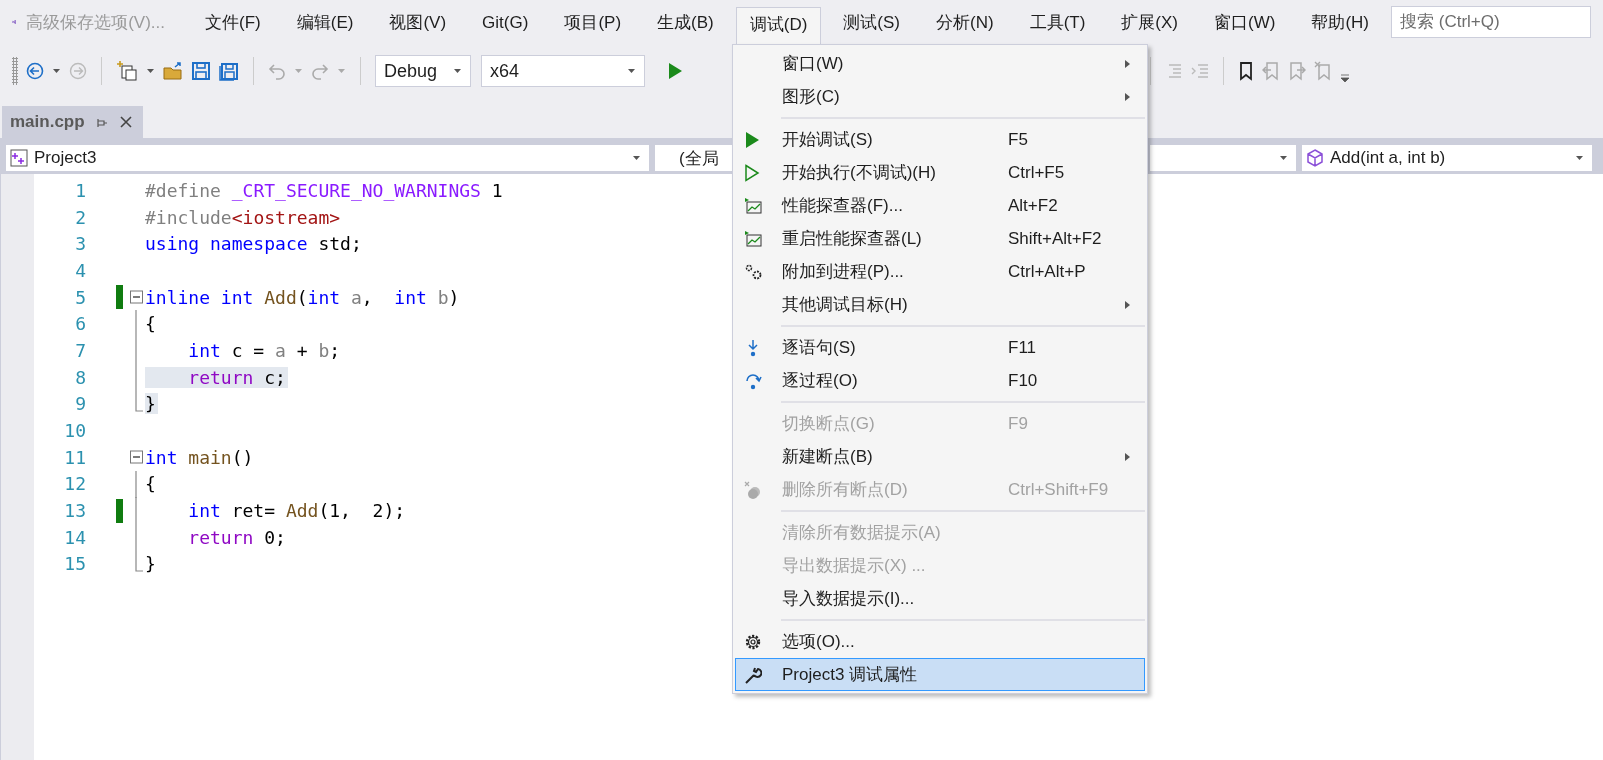 This screenshot has height=760, width=1603. What do you see at coordinates (173, 71) in the screenshot?
I see `open-folder-icon` at bounding box center [173, 71].